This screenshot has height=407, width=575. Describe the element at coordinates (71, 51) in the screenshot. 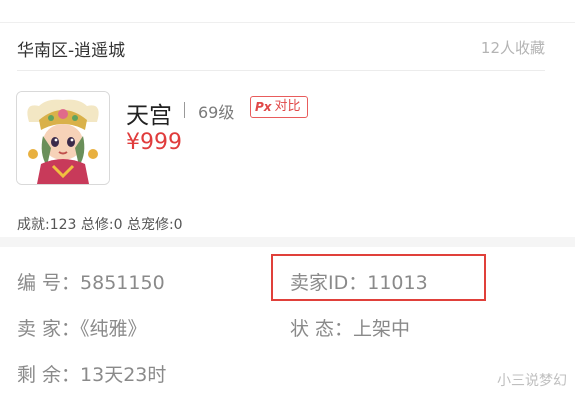

I see `server-name: 华南区-逍遥城` at that location.